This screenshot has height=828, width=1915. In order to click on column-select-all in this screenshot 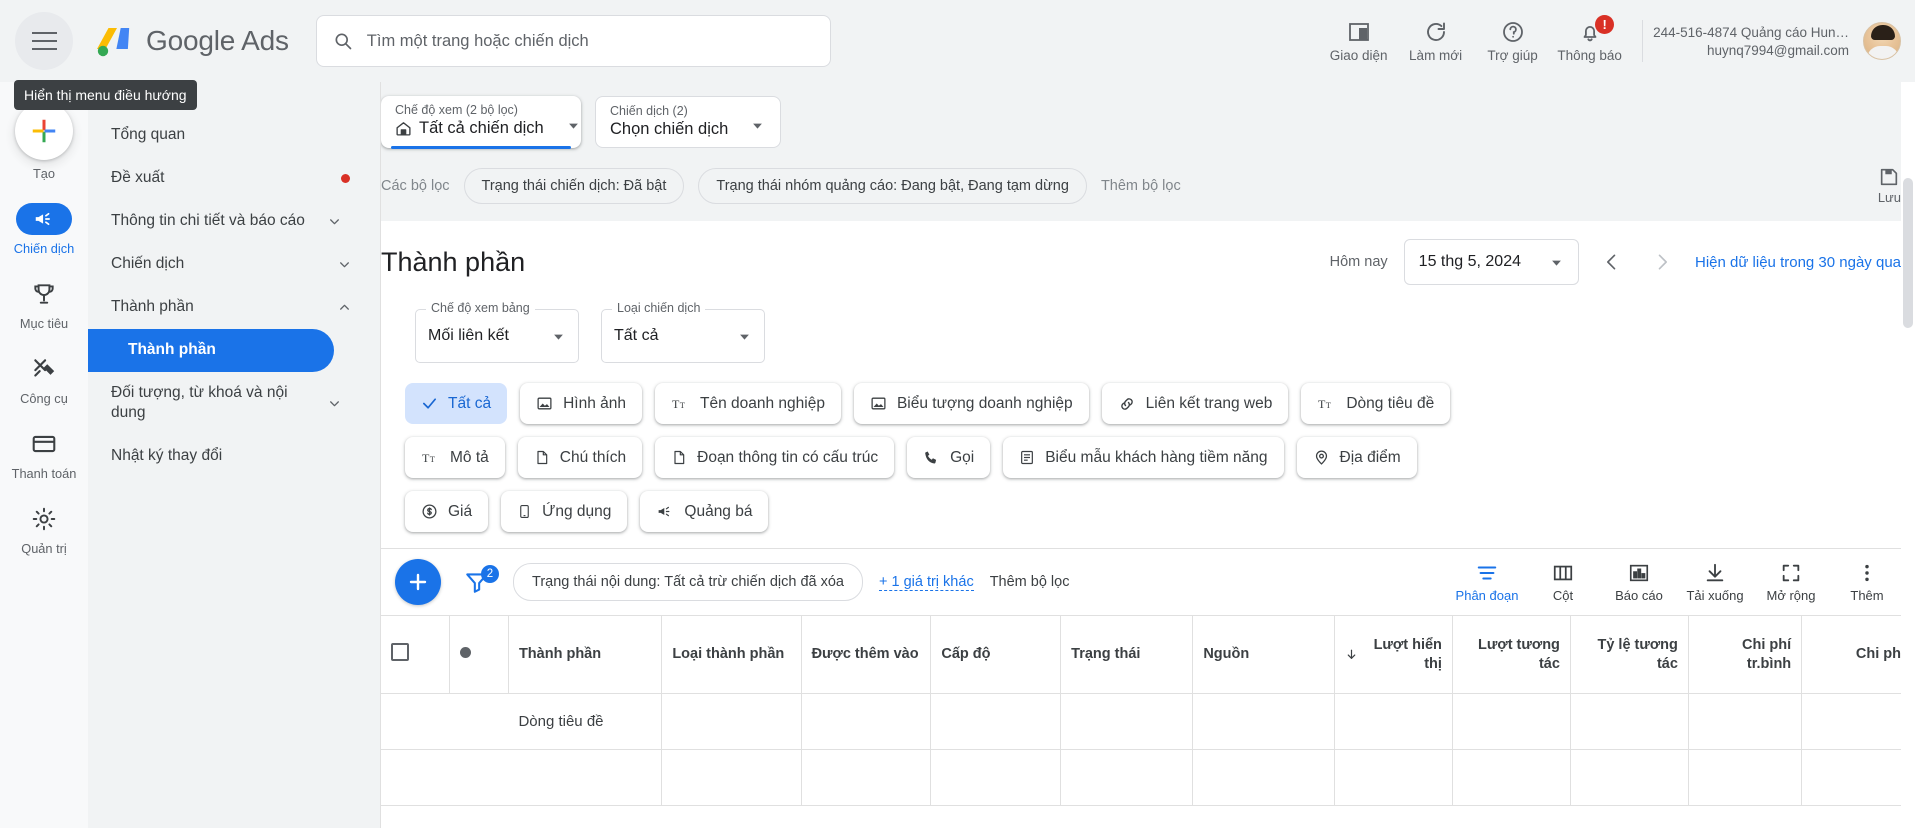, I will do `click(415, 654)`.